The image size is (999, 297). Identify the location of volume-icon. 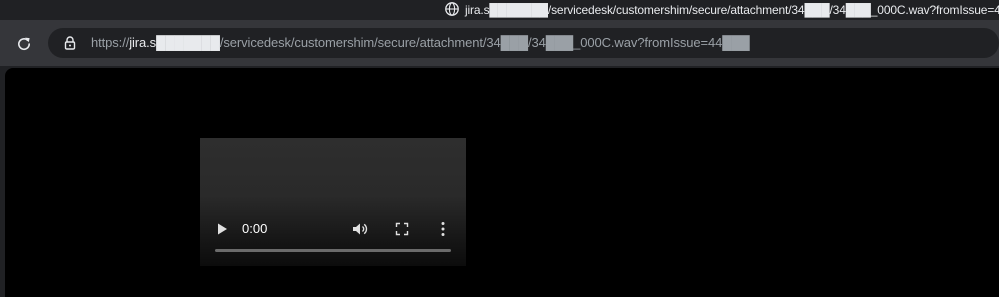
(360, 229).